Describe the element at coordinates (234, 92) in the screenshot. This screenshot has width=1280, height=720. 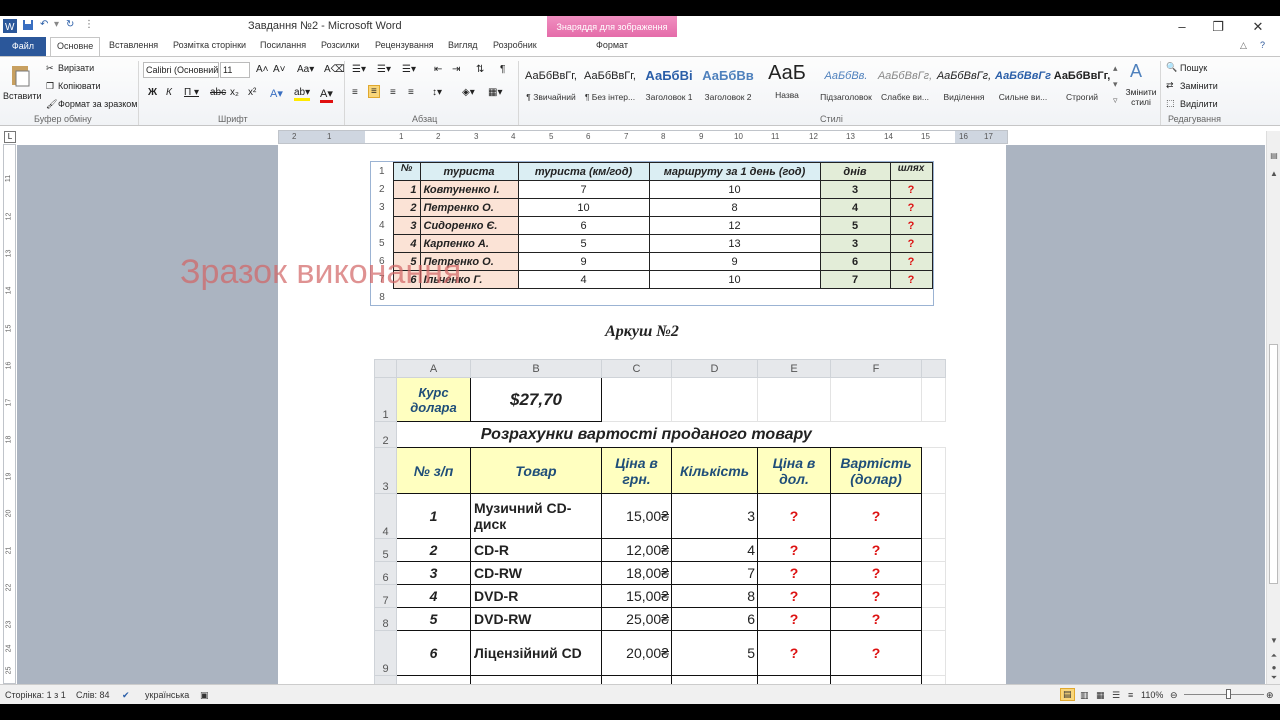
I see `subscript-icon: x₂` at that location.